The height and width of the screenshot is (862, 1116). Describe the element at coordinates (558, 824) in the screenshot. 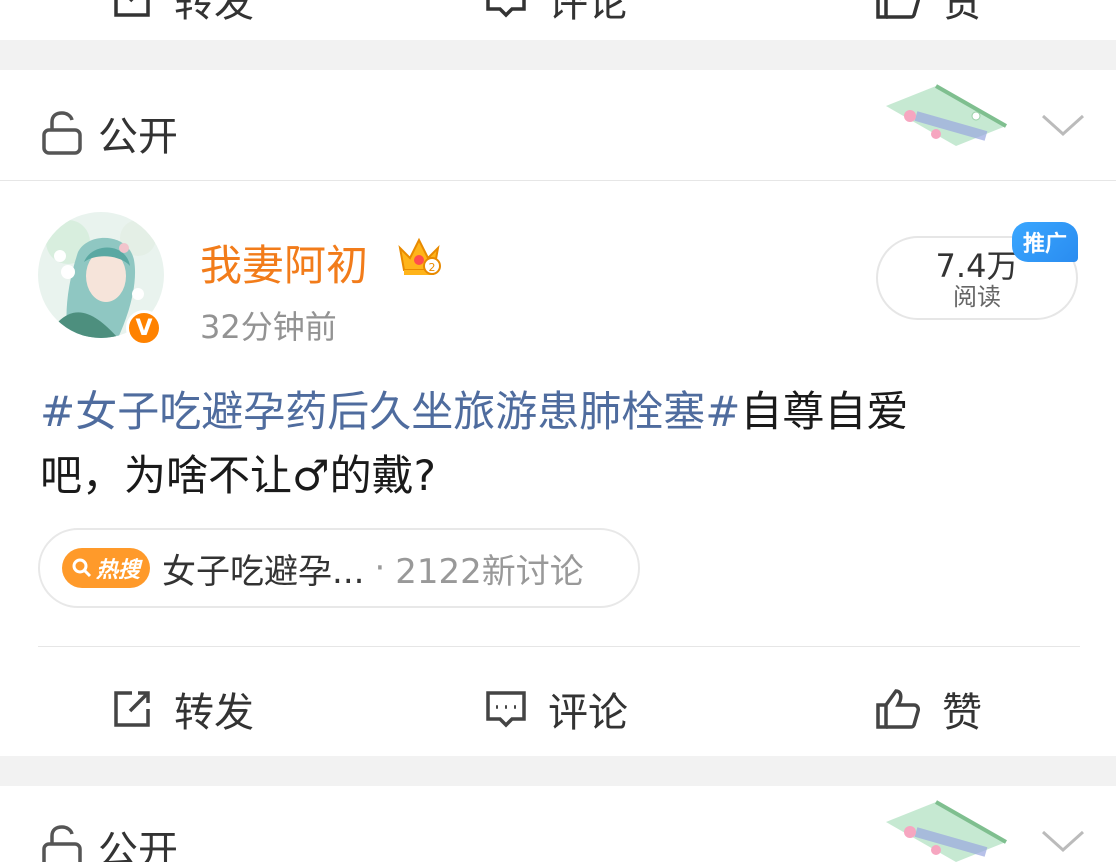

I see `visibility-header-next: 公开` at that location.